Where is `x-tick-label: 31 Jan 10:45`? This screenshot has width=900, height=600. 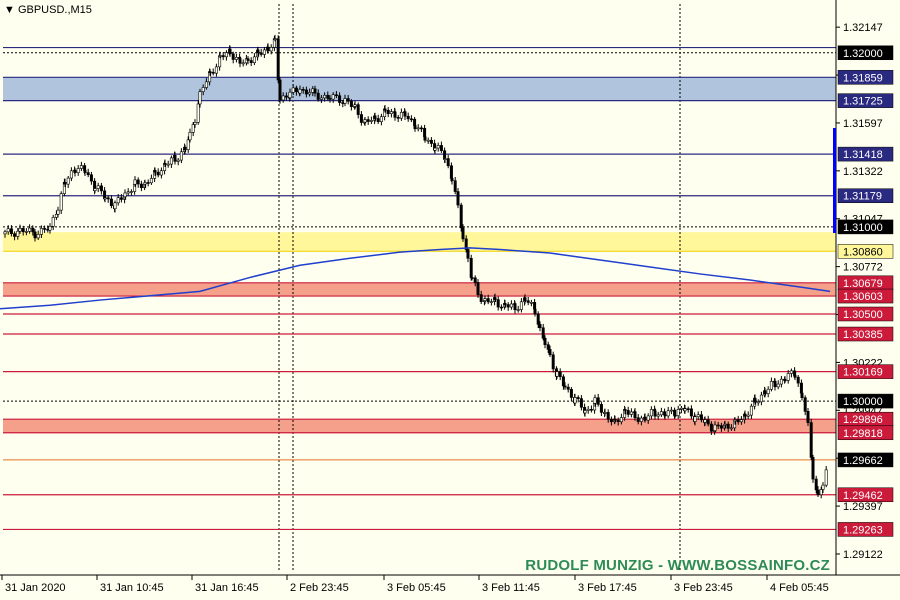 x-tick-label: 31 Jan 10:45 is located at coordinates (132, 588).